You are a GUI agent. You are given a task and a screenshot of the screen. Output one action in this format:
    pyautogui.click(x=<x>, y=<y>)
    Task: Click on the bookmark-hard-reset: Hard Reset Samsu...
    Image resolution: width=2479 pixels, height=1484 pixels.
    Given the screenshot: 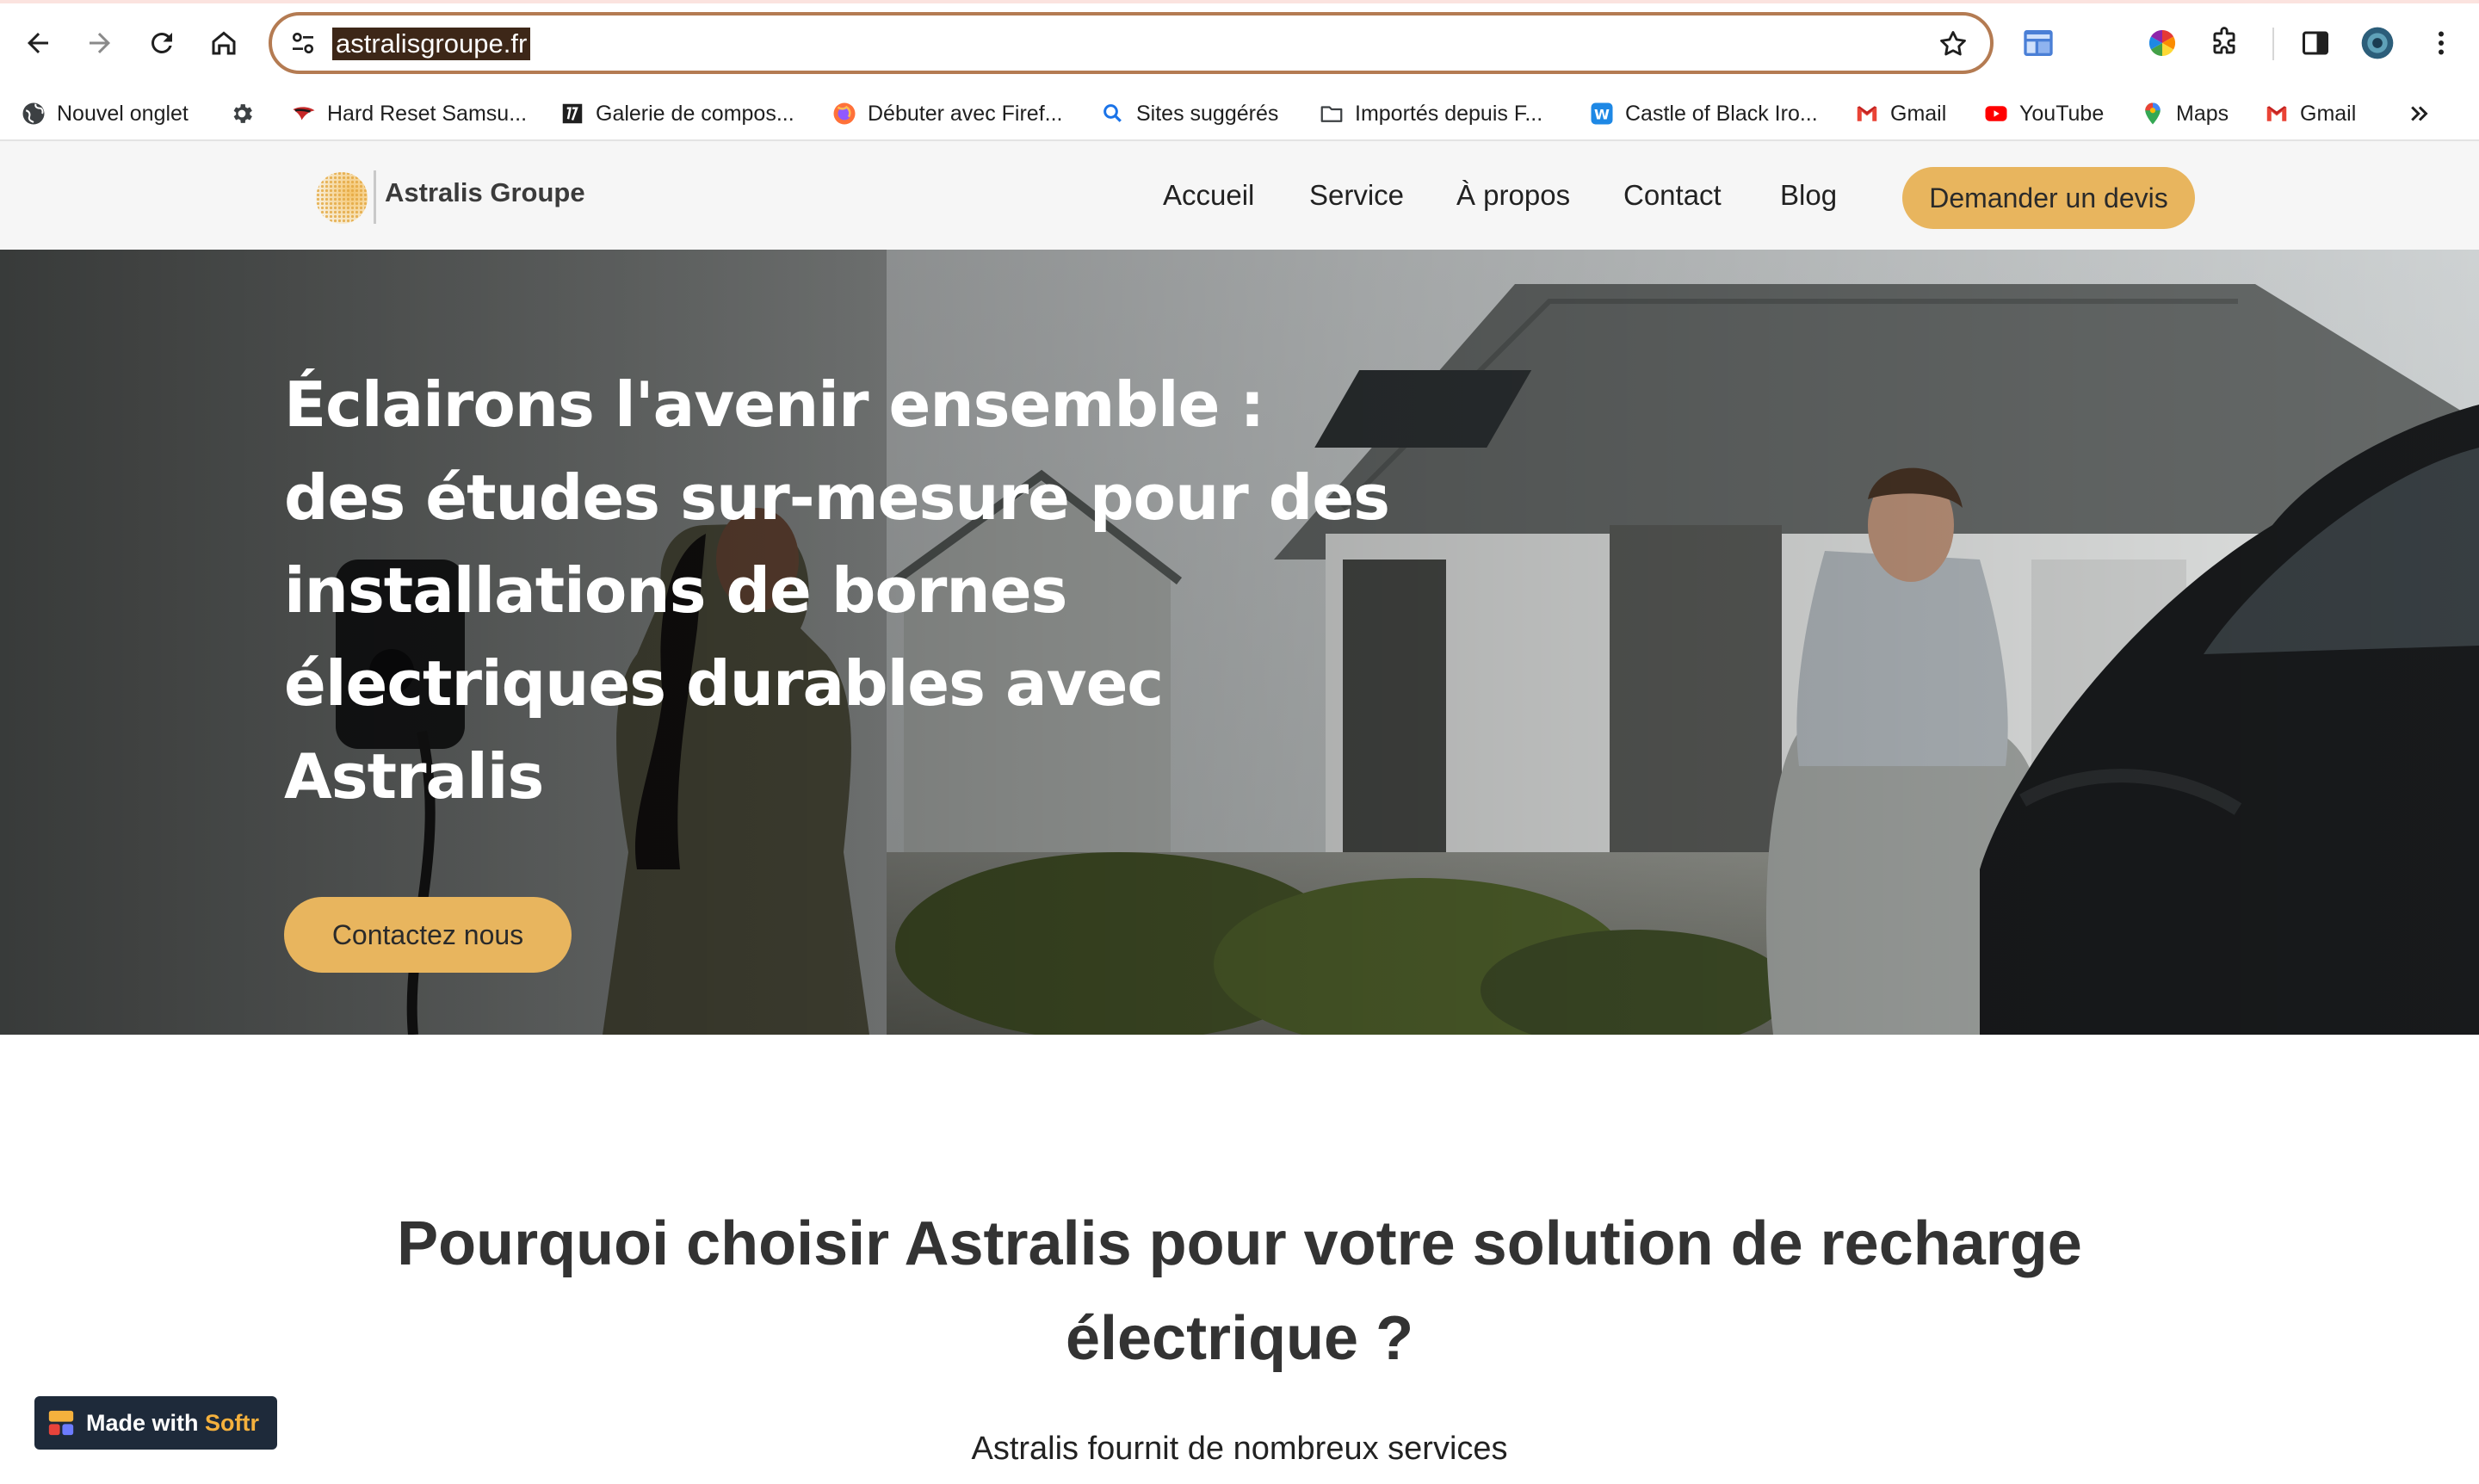 What is the action you would take?
    pyautogui.click(x=409, y=113)
    